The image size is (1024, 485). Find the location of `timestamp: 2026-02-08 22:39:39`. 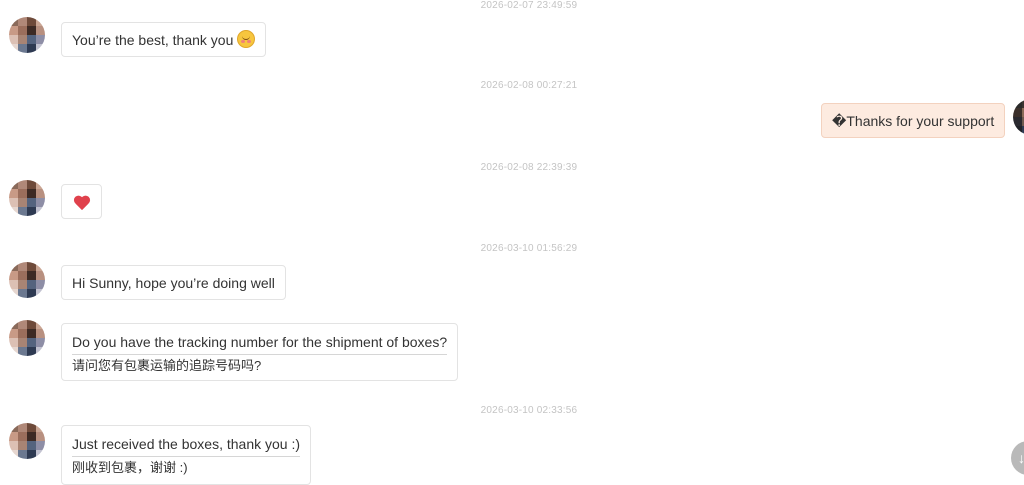

timestamp: 2026-02-08 22:39:39 is located at coordinates (529, 167).